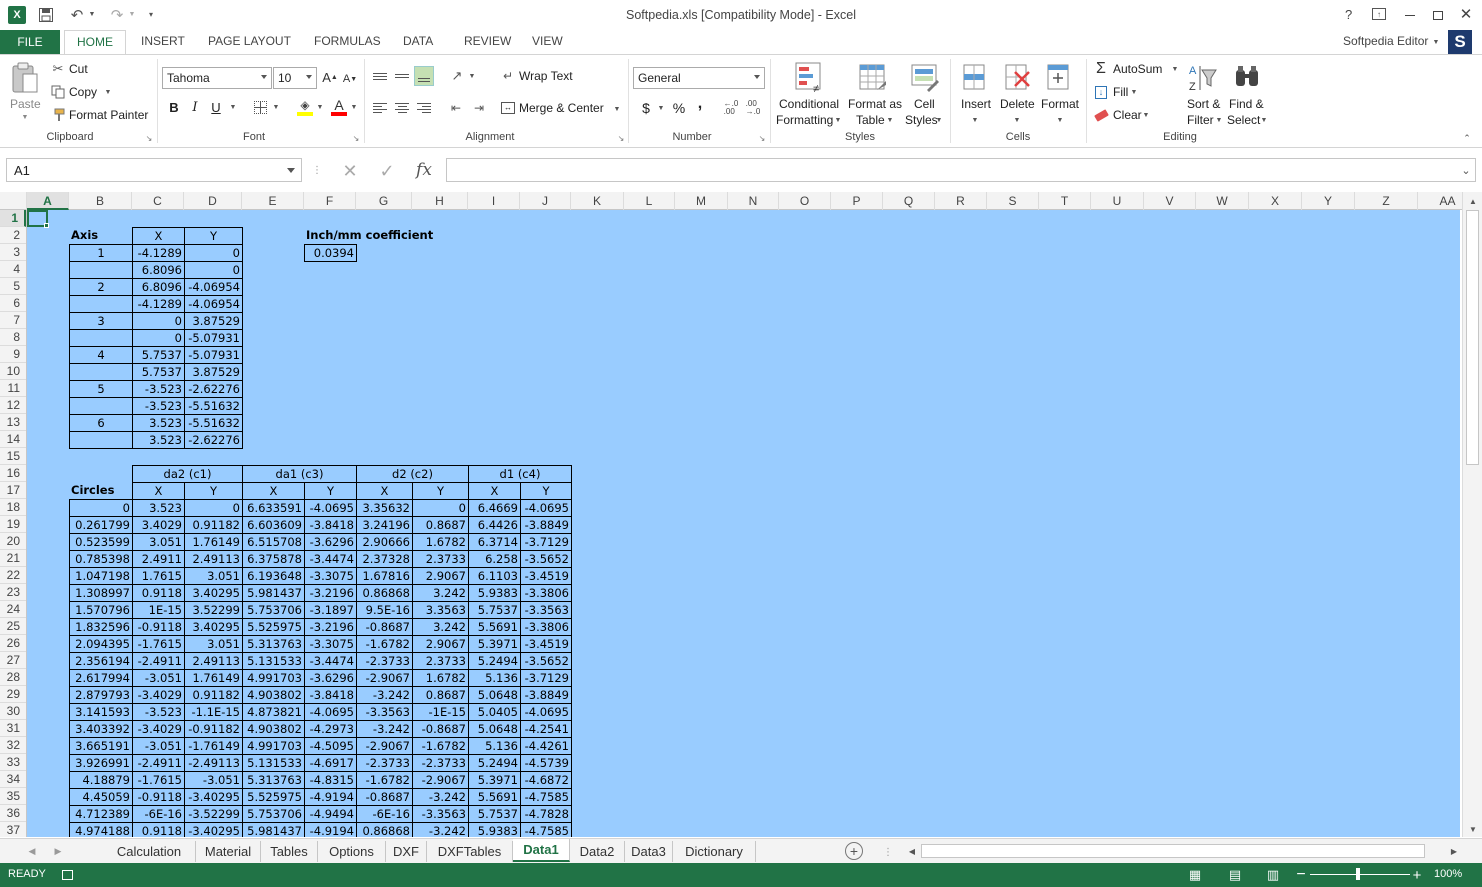 The height and width of the screenshot is (887, 1482). I want to click on column-header-t: T, so click(1065, 201).